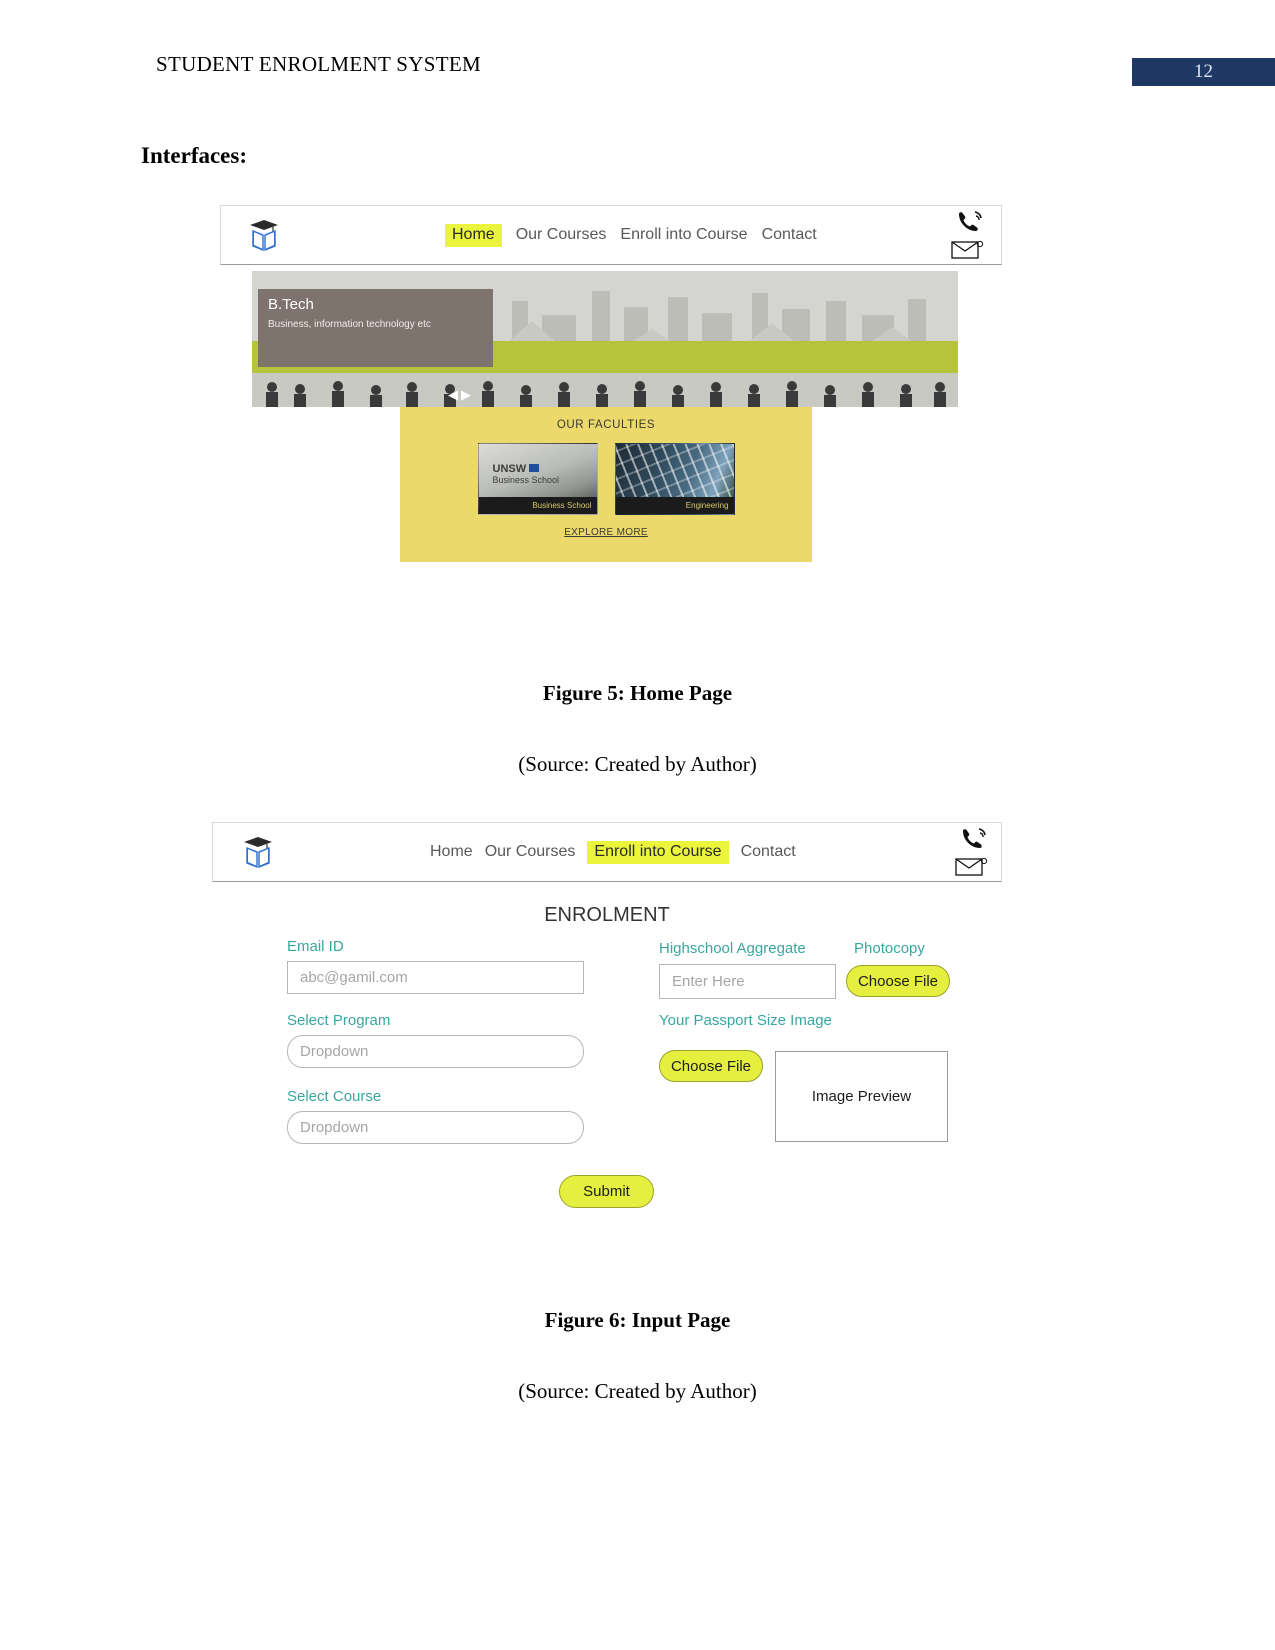 This screenshot has height=1650, width=1275. What do you see at coordinates (534, 468) in the screenshot?
I see `unsw-badge` at bounding box center [534, 468].